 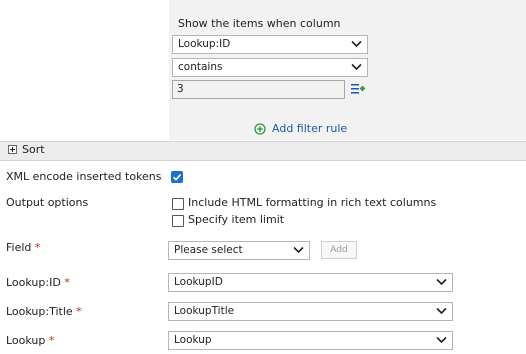 I want to click on lookup-id-select: LookupID, so click(x=310, y=282).